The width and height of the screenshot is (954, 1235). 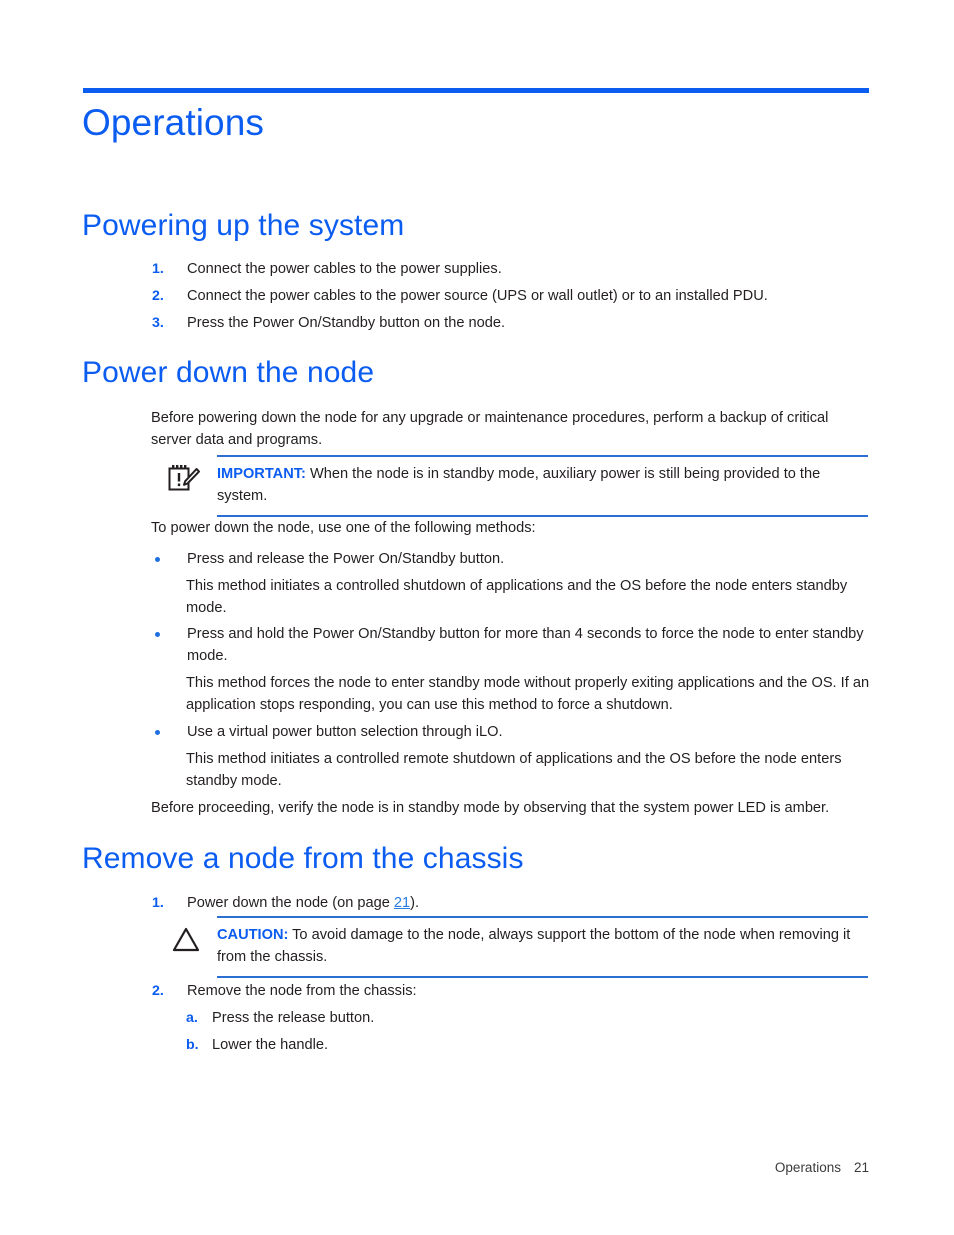 I want to click on list-item-text-after-link: )., so click(x=415, y=903).